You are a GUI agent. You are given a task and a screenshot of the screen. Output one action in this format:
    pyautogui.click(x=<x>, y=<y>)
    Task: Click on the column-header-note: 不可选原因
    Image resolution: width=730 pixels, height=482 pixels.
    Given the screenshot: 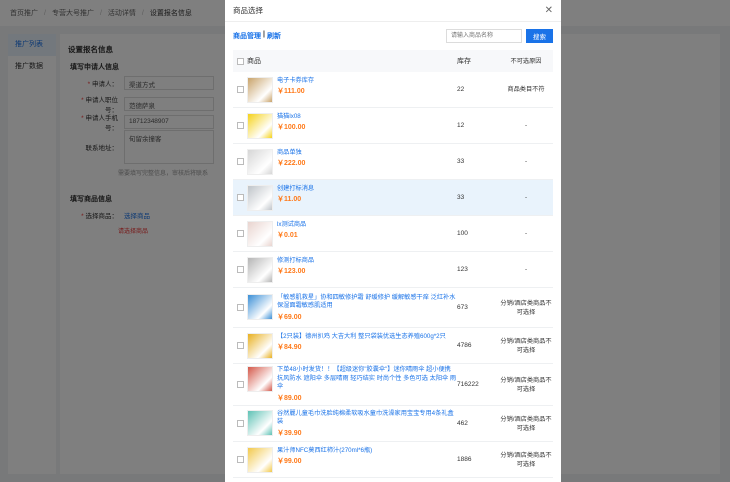 What is the action you would take?
    pyautogui.click(x=526, y=61)
    